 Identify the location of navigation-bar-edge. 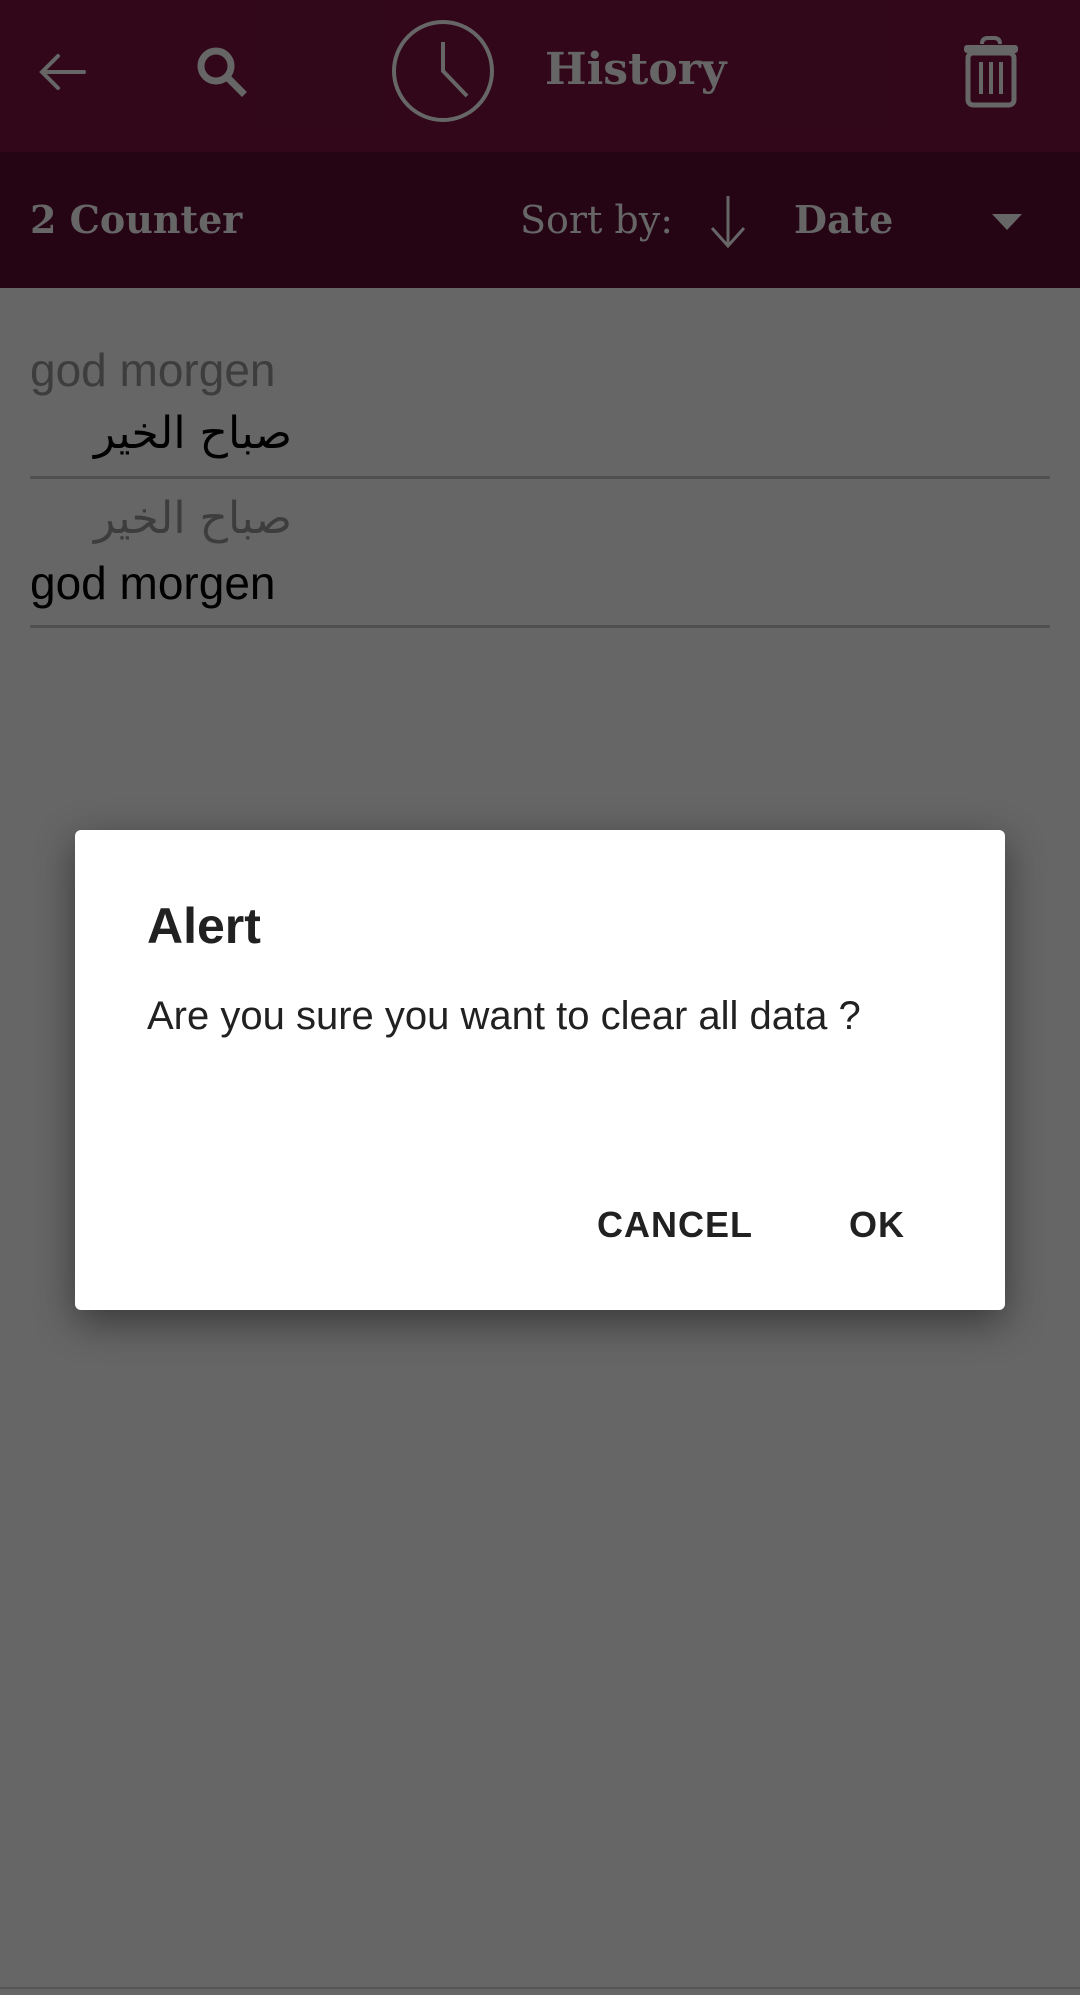
(540, 1992).